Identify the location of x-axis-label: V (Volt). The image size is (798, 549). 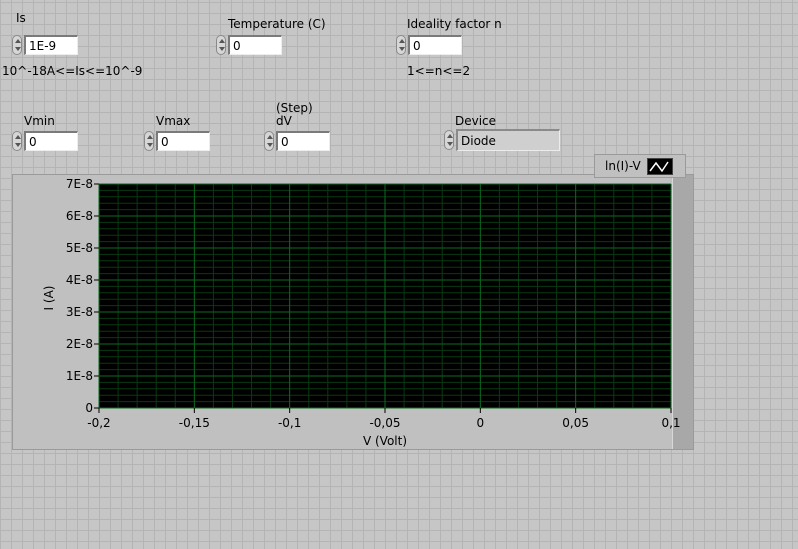
(385, 441).